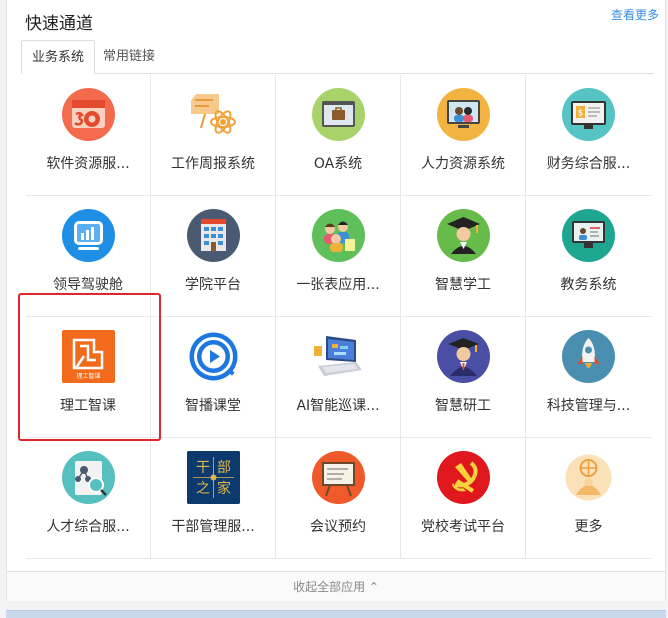 The height and width of the screenshot is (618, 668). Describe the element at coordinates (88, 406) in the screenshot. I see `app-label: 理工智课` at that location.